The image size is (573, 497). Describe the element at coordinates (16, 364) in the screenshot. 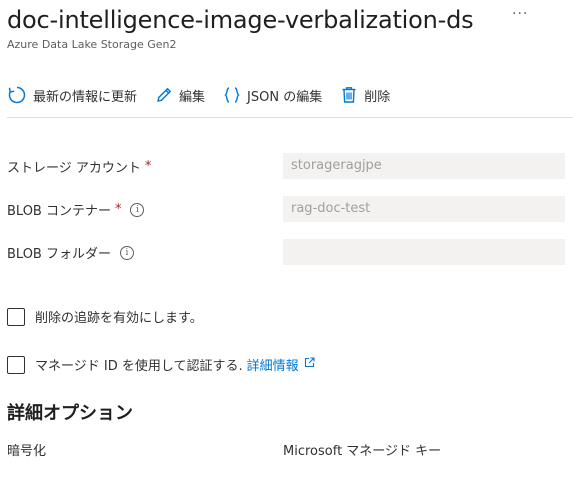

I see `managed-identity-checkbox` at that location.